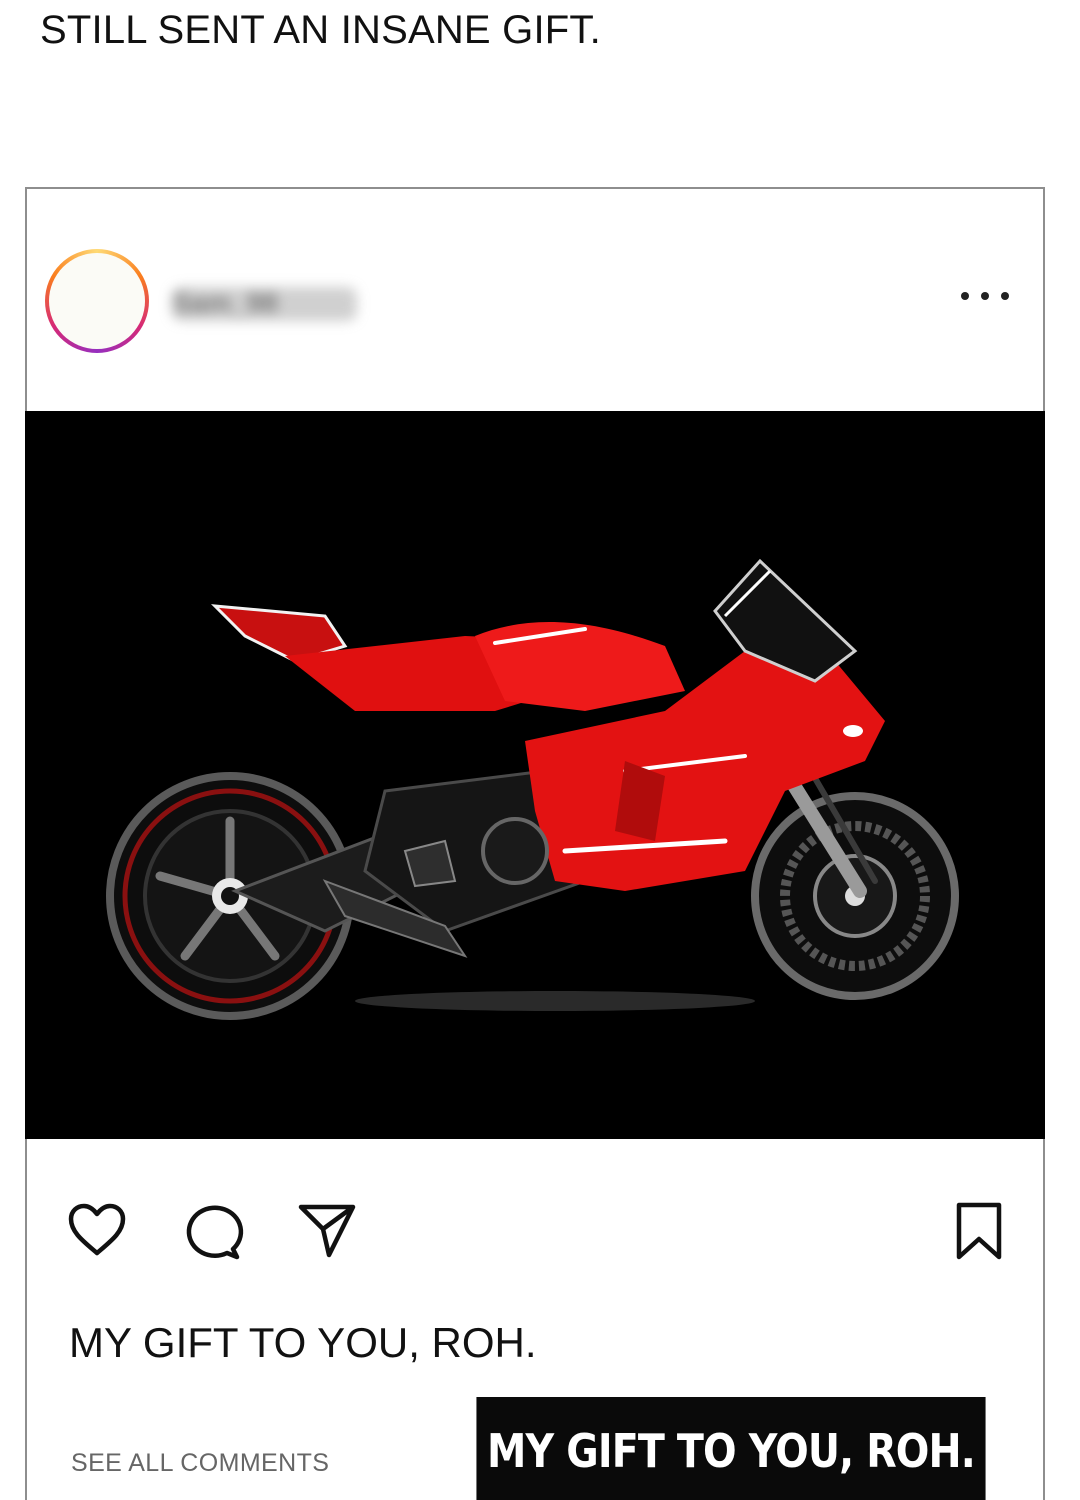  What do you see at coordinates (731, 1448) in the screenshot?
I see `caption-banner: MY GIFT TO YOU, ROH.` at bounding box center [731, 1448].